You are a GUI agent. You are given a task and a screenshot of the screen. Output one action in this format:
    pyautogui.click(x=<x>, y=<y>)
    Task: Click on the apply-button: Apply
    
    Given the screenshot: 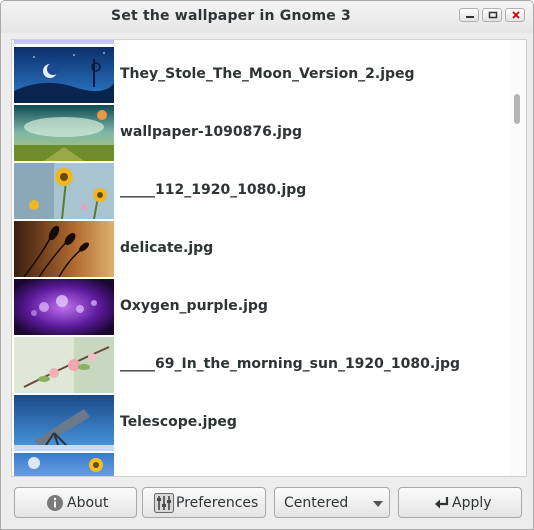 What is the action you would take?
    pyautogui.click(x=460, y=502)
    